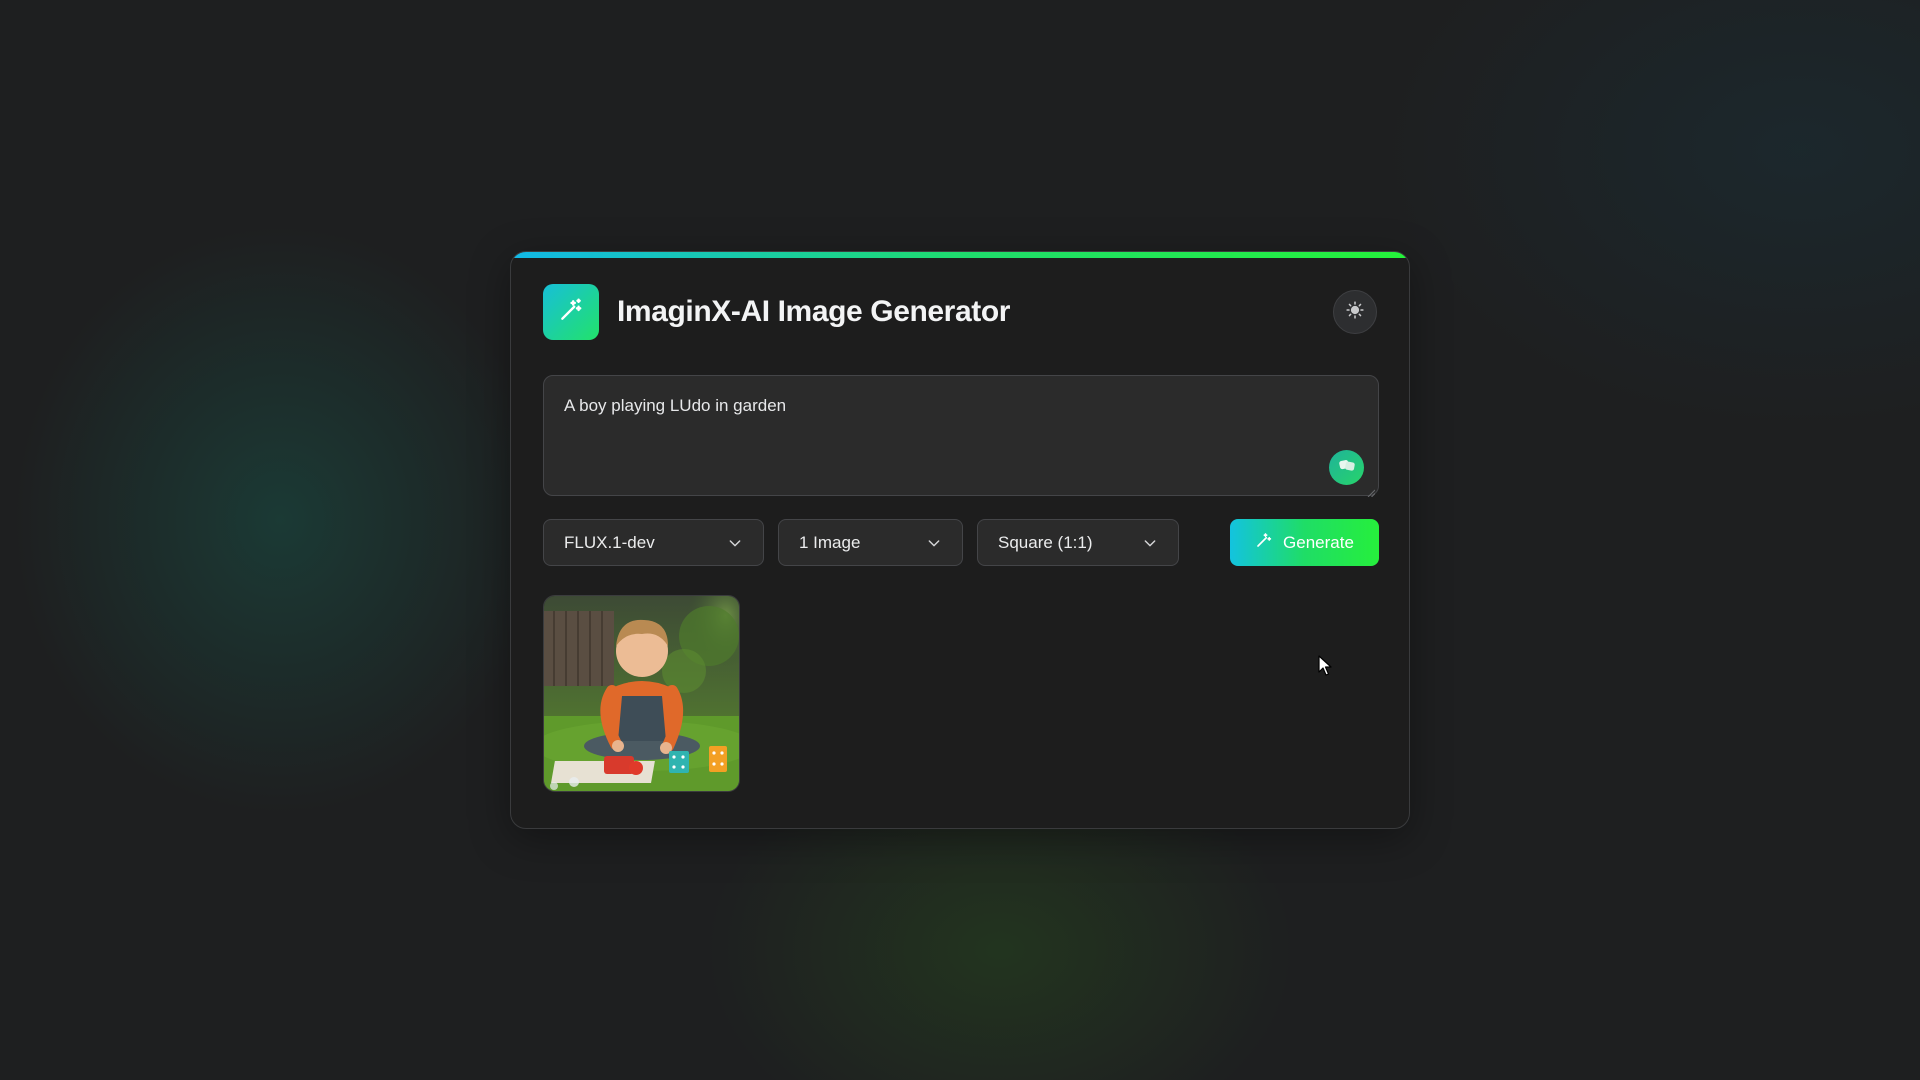 The height and width of the screenshot is (1080, 1920). Describe the element at coordinates (1371, 491) in the screenshot. I see `resize-grip` at that location.